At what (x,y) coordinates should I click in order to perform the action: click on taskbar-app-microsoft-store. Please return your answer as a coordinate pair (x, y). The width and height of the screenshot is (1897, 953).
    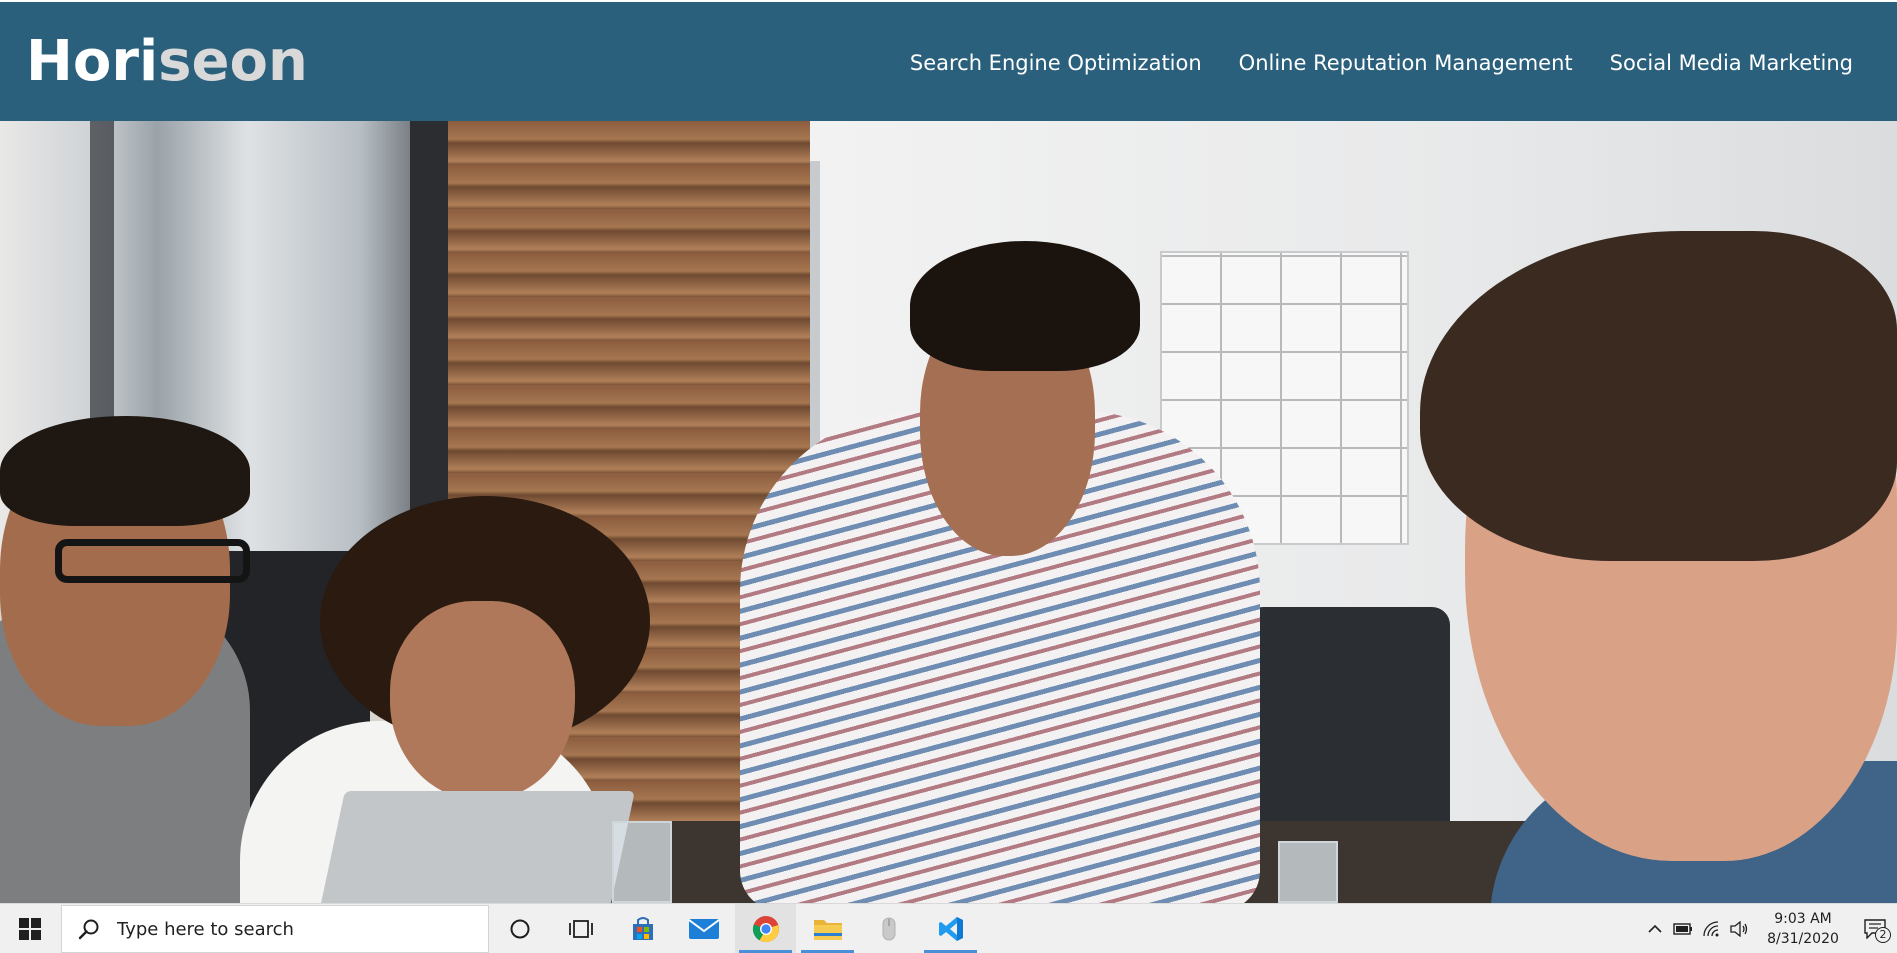
    Looking at the image, I should click on (642, 928).